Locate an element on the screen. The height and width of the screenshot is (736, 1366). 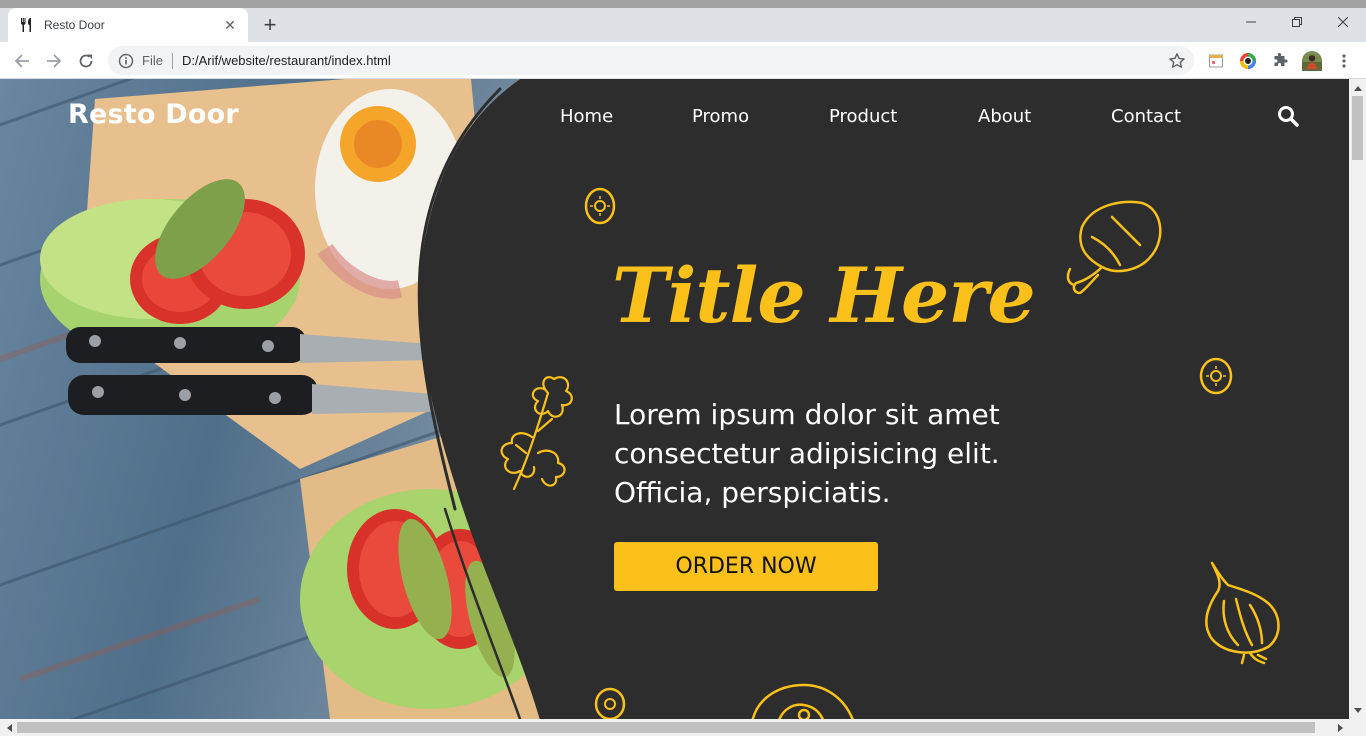
reload-icon is located at coordinates (86, 61).